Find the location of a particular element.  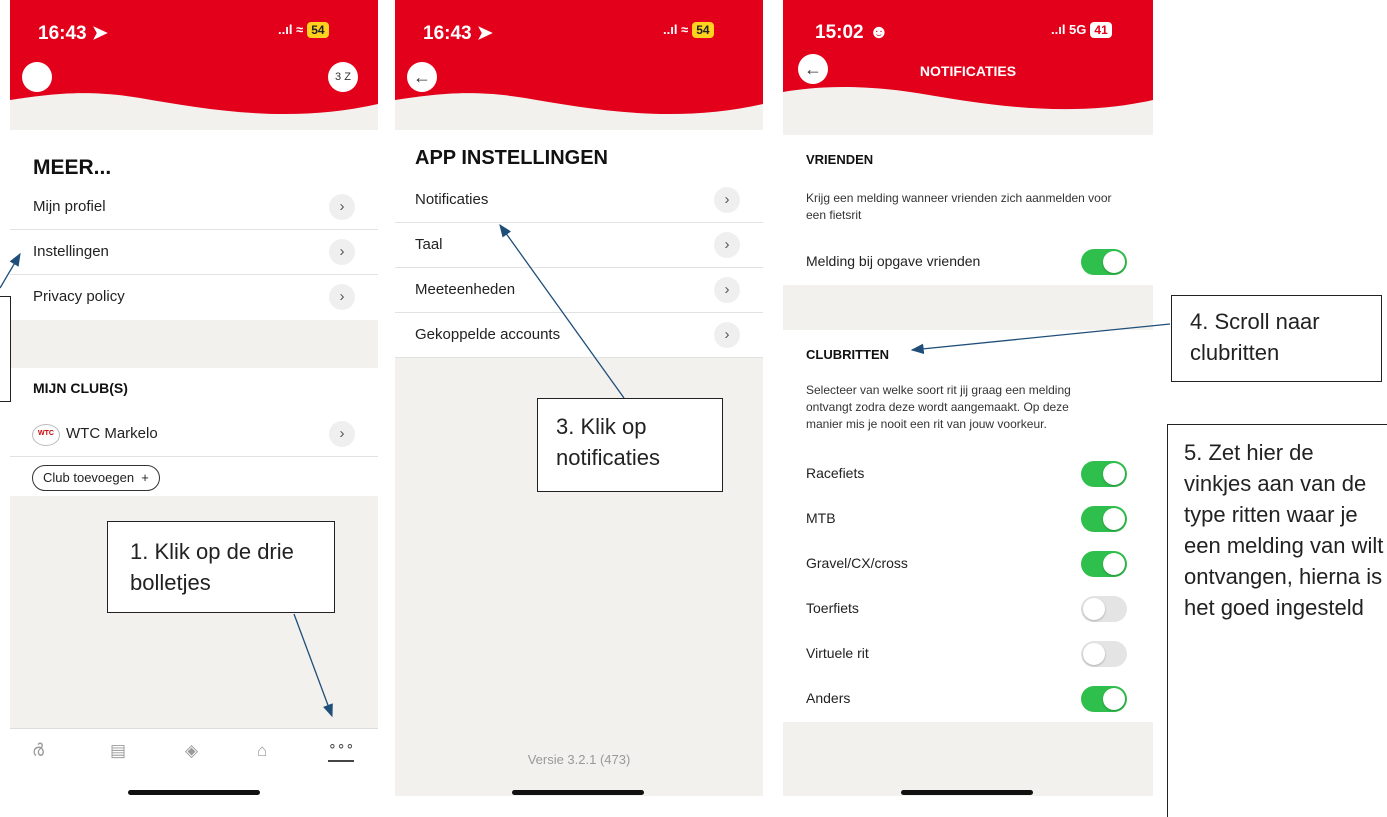

arrow-to-settings is located at coordinates (10, 270).